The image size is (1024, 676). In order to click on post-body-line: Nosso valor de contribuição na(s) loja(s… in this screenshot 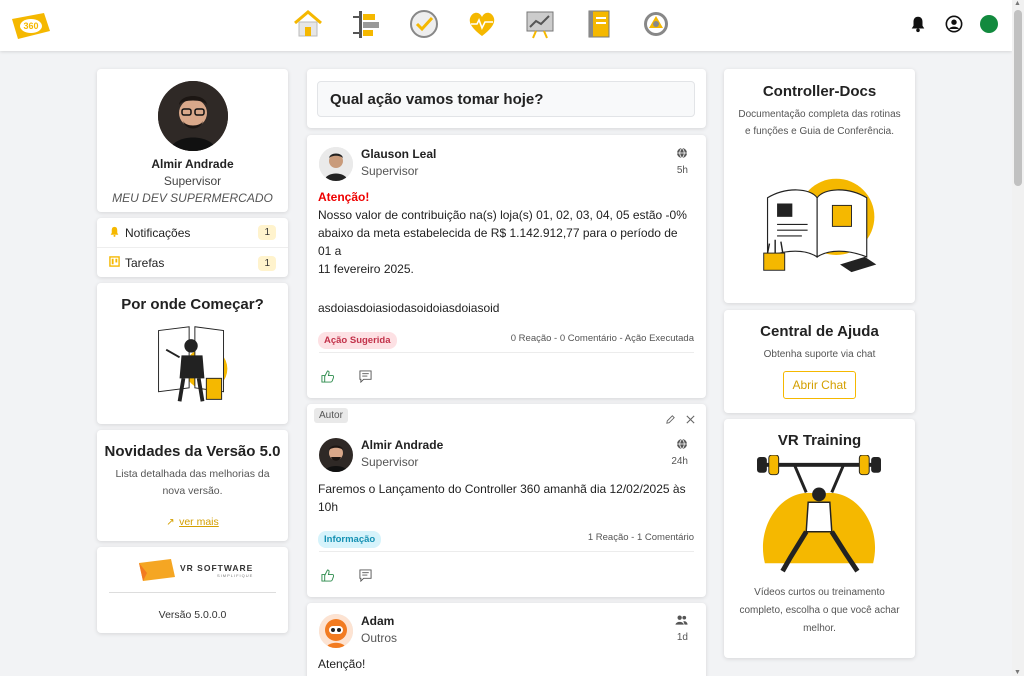, I will do `click(502, 215)`.